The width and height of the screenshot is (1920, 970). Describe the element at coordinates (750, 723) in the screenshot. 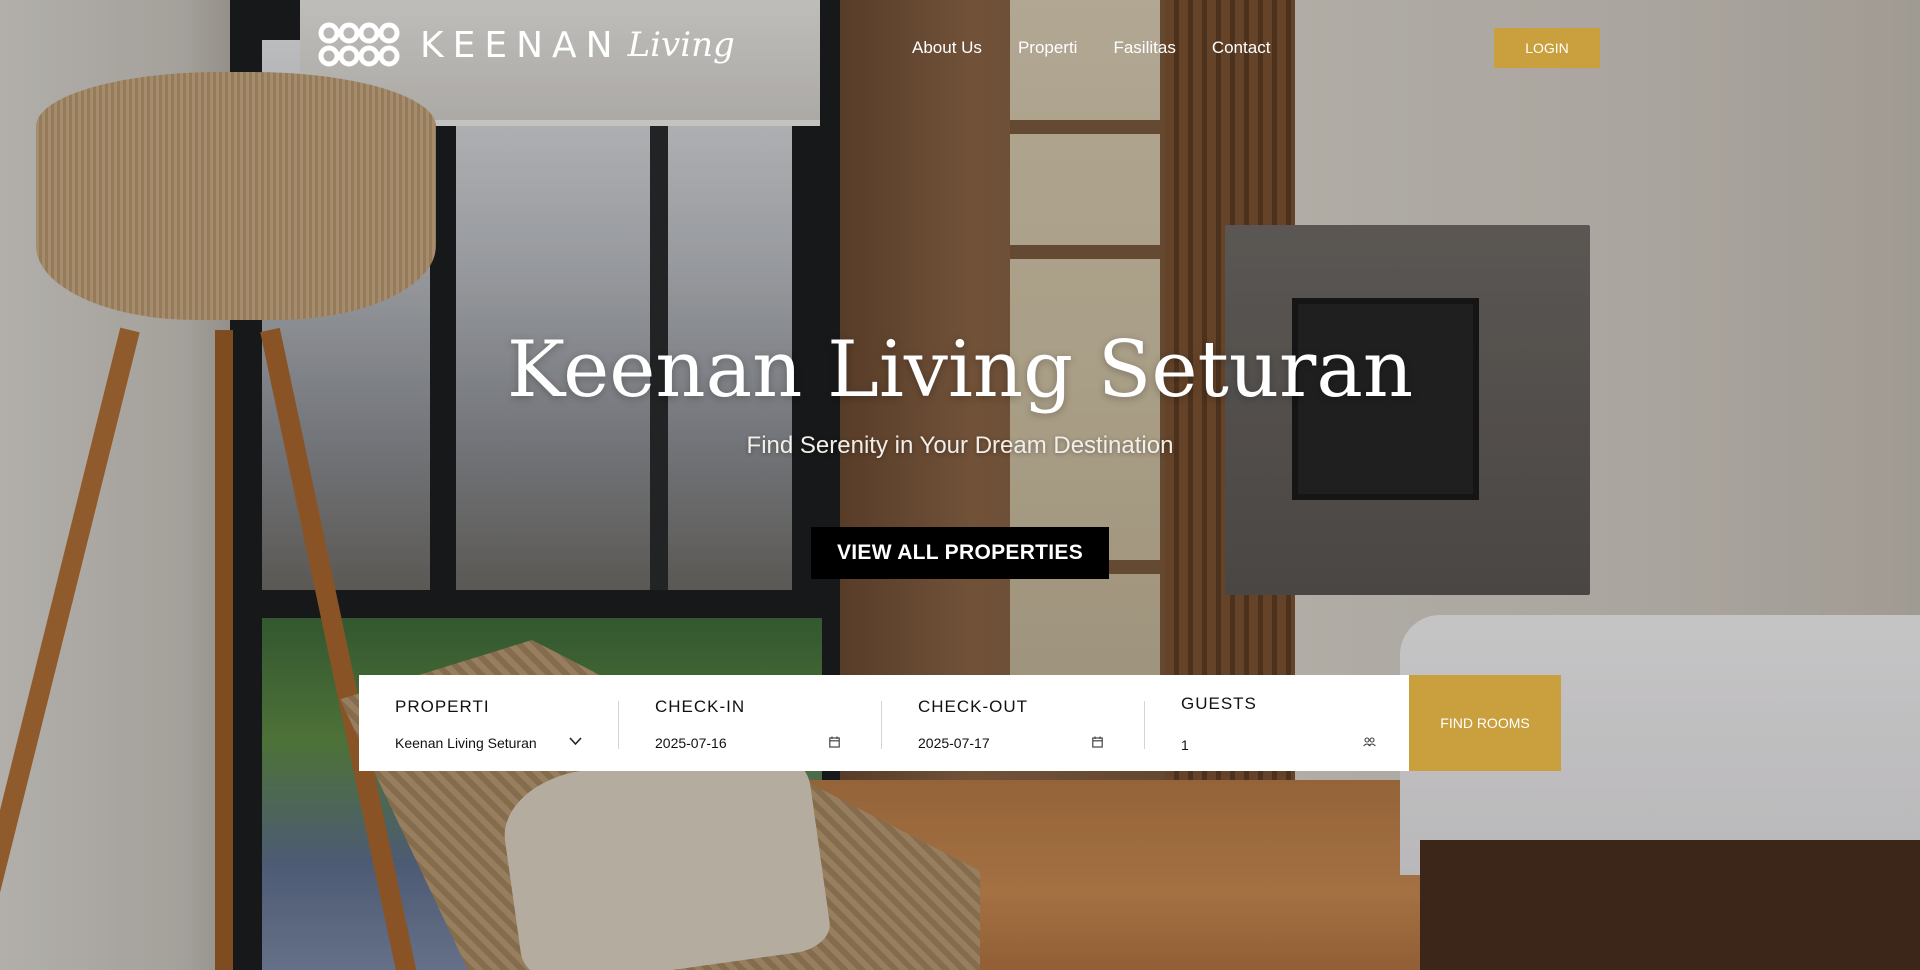

I see `checkin-date-field: CHECK-IN 2025-07-16` at that location.